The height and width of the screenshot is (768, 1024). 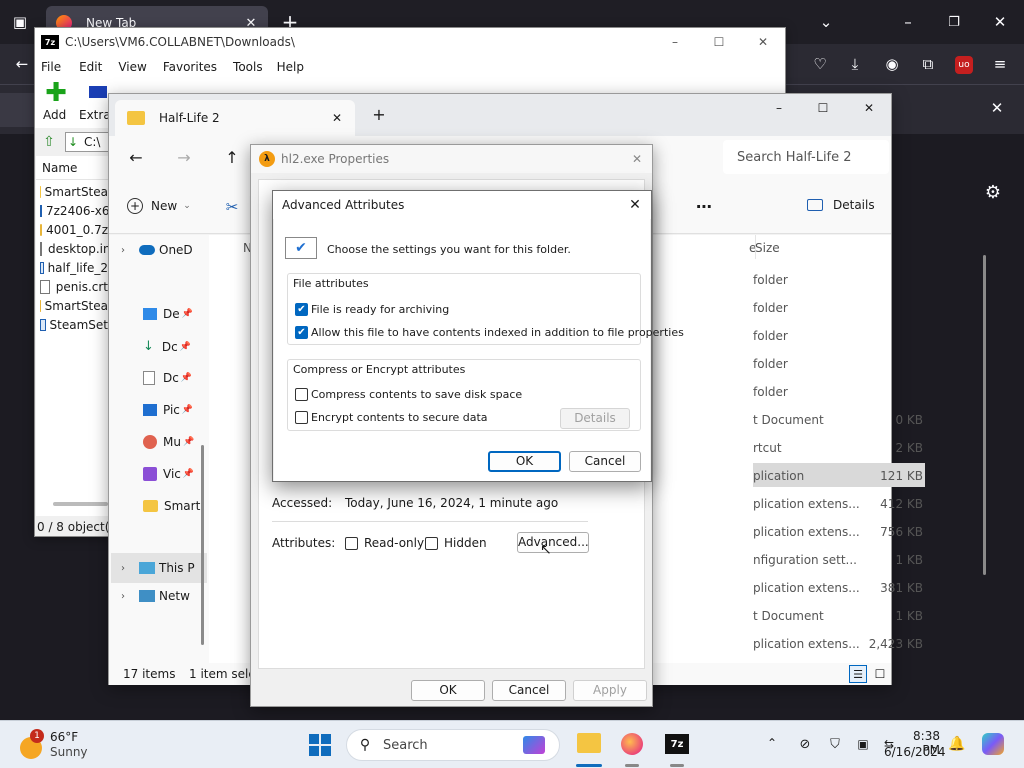 I want to click on file-size: 121 KB, so click(x=890, y=476).